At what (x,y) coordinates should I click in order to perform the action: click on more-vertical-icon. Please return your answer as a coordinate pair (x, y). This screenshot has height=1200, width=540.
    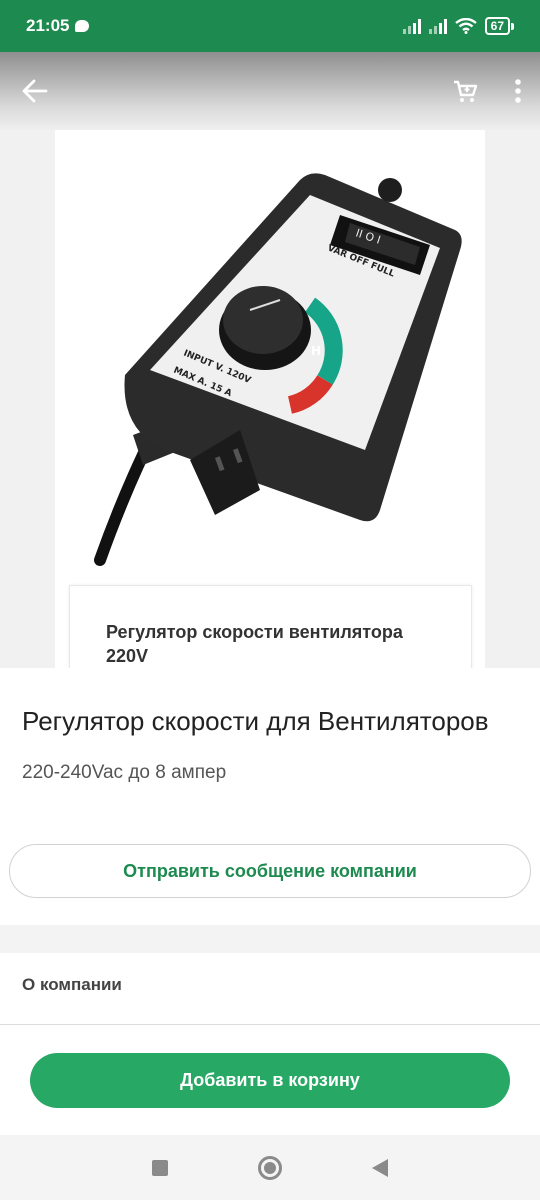
    Looking at the image, I should click on (518, 91).